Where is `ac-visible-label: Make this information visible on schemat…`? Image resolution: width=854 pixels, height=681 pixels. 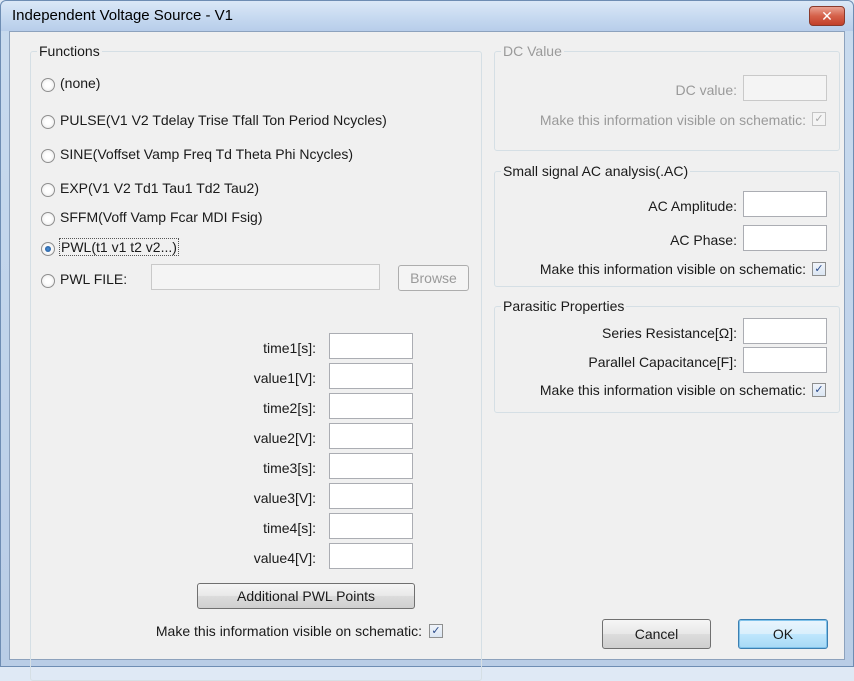 ac-visible-label: Make this information visible on schemat… is located at coordinates (672, 269).